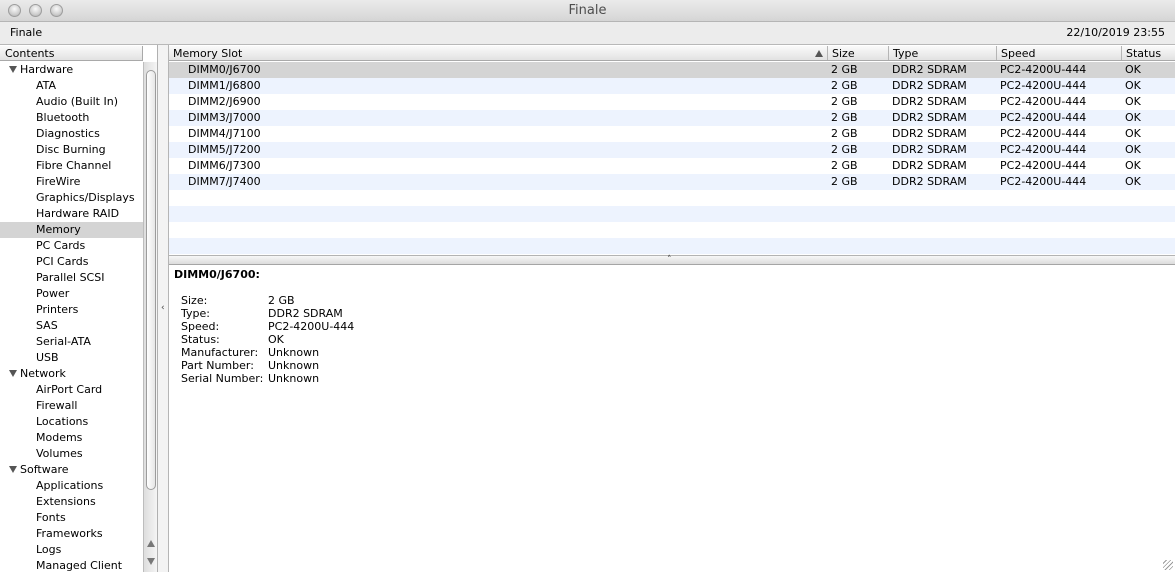 This screenshot has height=572, width=1175. What do you see at coordinates (151, 543) in the screenshot?
I see `scroll-up-arrow-icon` at bounding box center [151, 543].